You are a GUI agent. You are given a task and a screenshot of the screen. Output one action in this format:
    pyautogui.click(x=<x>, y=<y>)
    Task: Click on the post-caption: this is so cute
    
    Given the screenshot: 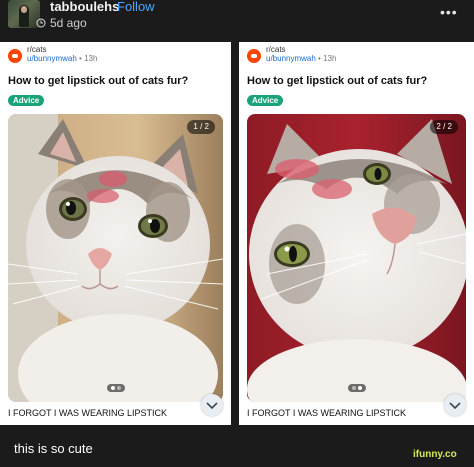 What is the action you would take?
    pyautogui.click(x=53, y=448)
    